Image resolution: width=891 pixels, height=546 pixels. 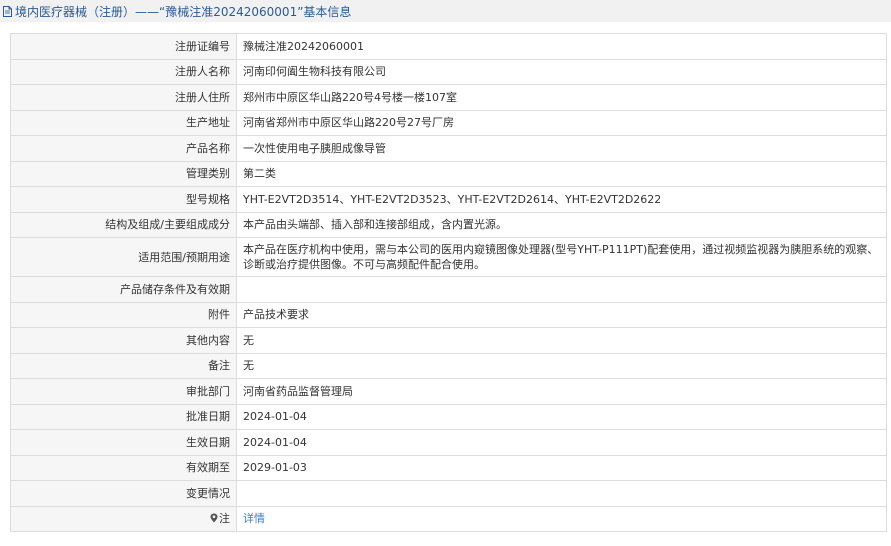 What do you see at coordinates (561, 314) in the screenshot?
I see `row-value: 产品技术要求` at bounding box center [561, 314].